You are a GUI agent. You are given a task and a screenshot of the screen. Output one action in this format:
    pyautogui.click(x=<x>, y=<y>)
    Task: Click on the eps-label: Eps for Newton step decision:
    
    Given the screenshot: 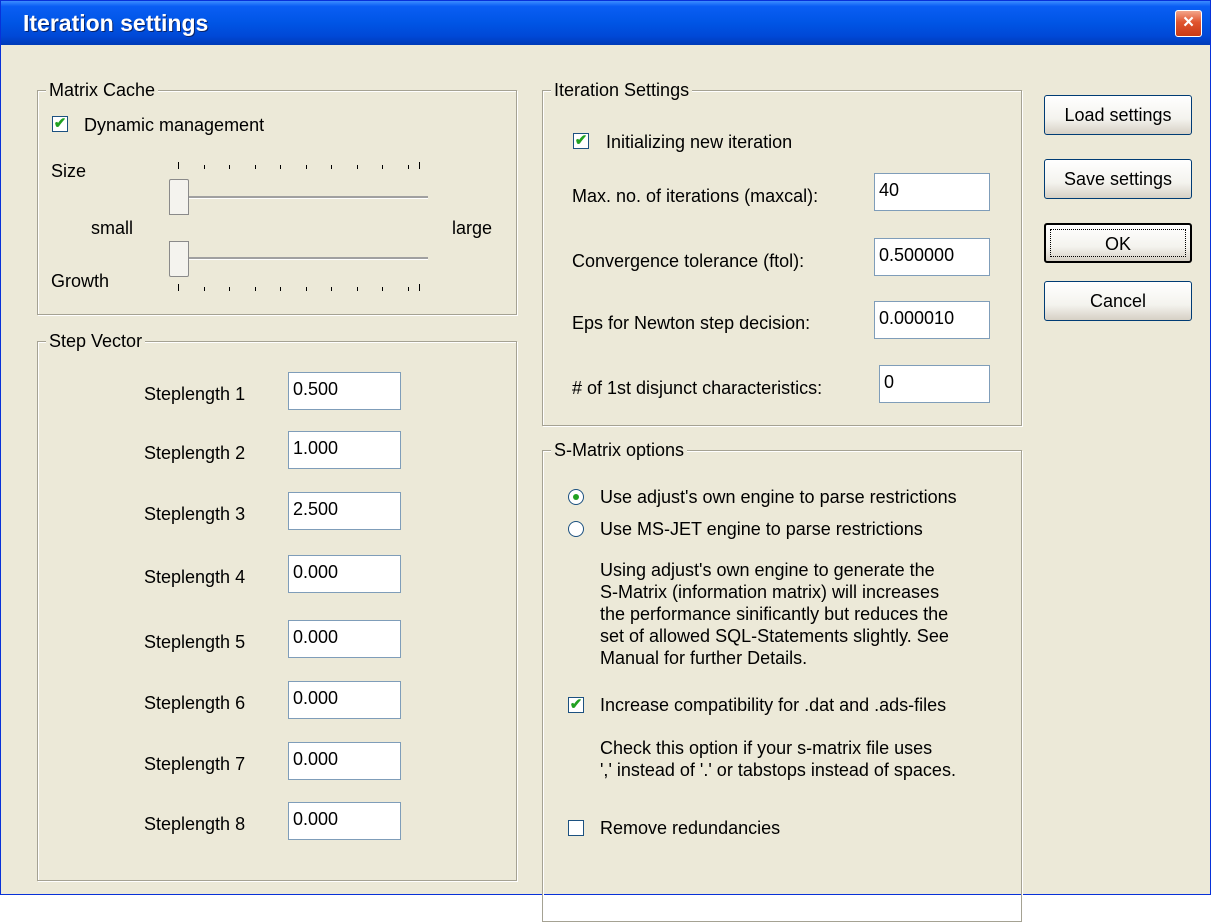 What is the action you would take?
    pyautogui.click(x=691, y=323)
    